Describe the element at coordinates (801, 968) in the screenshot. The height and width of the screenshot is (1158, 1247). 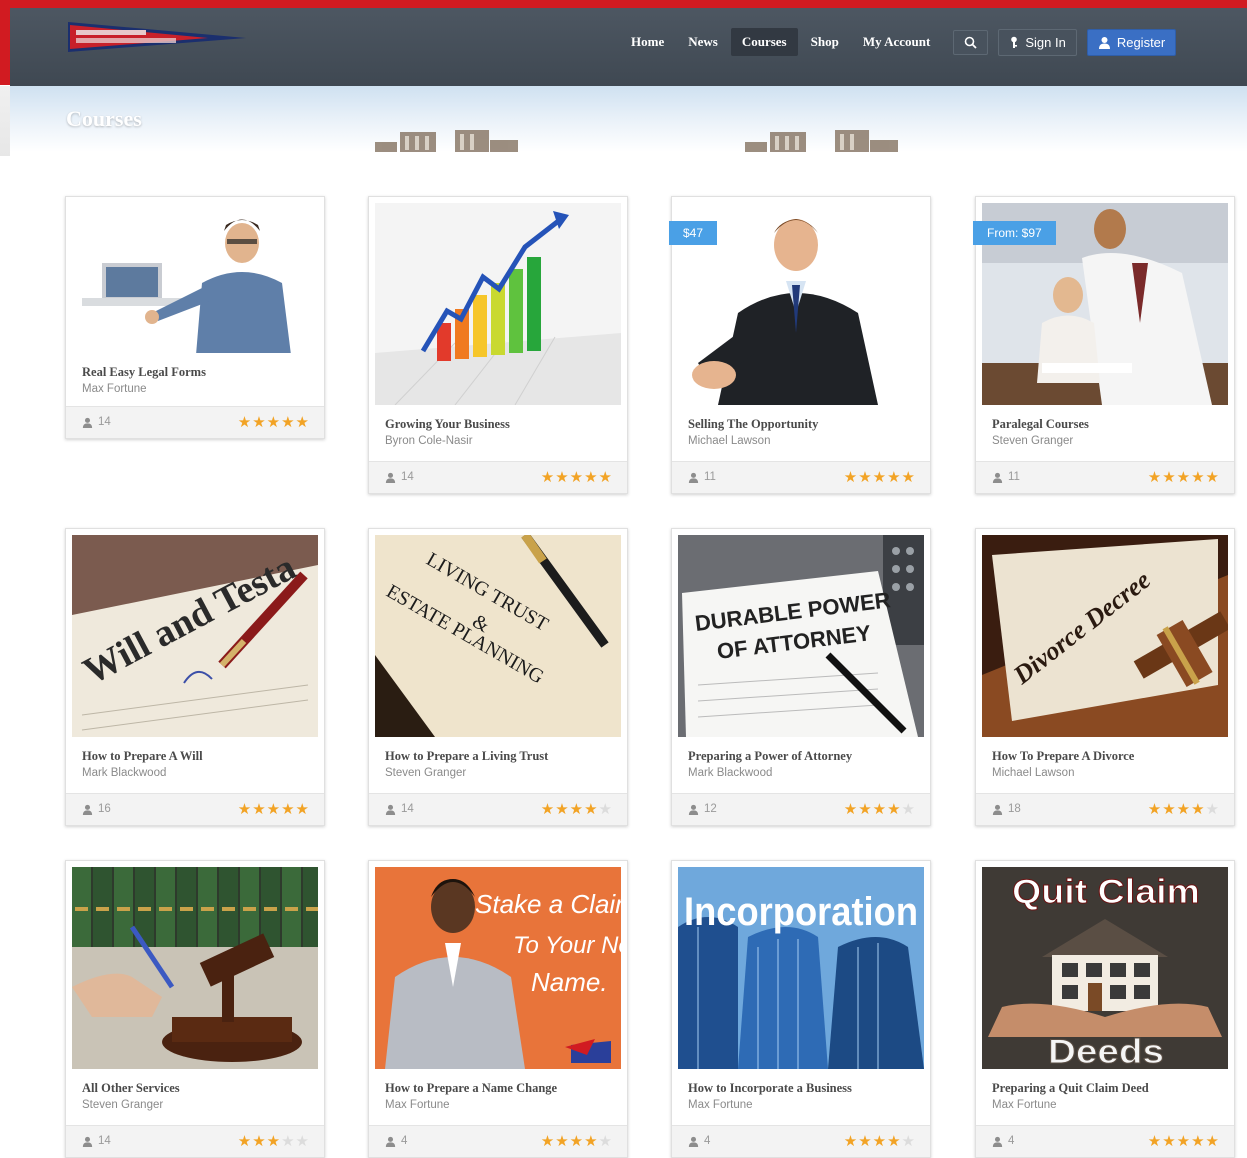
I see `course-image-incorporation-skyscrapers: Incorporation` at that location.